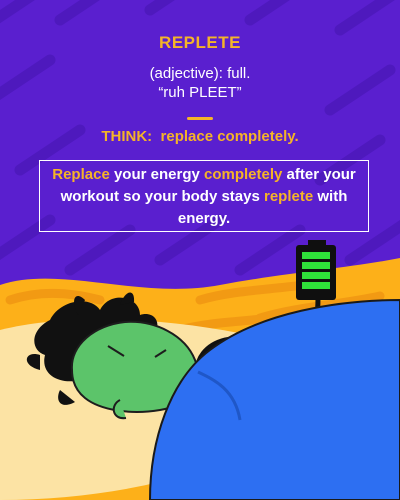 The image size is (400, 500). What do you see at coordinates (316, 270) in the screenshot?
I see `battery-icon` at bounding box center [316, 270].